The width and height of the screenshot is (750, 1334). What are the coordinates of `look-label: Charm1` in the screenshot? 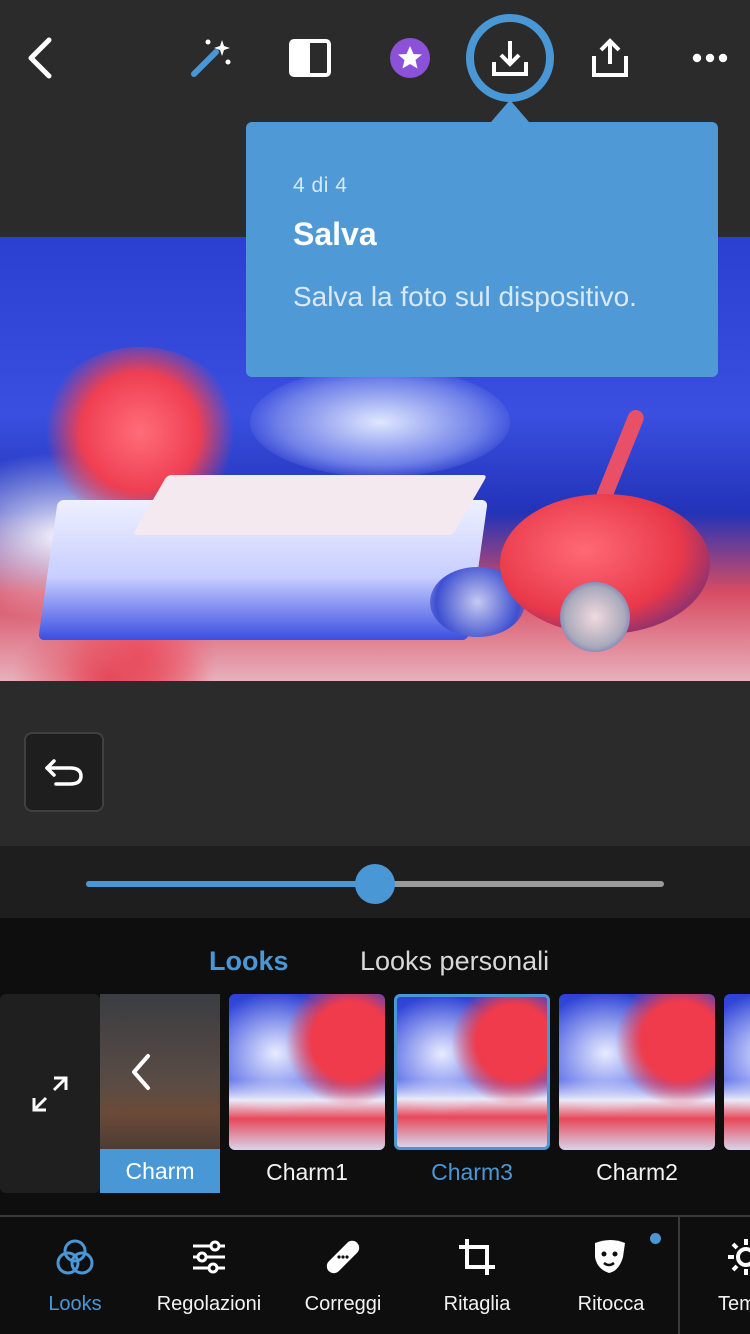 It's located at (307, 1172).